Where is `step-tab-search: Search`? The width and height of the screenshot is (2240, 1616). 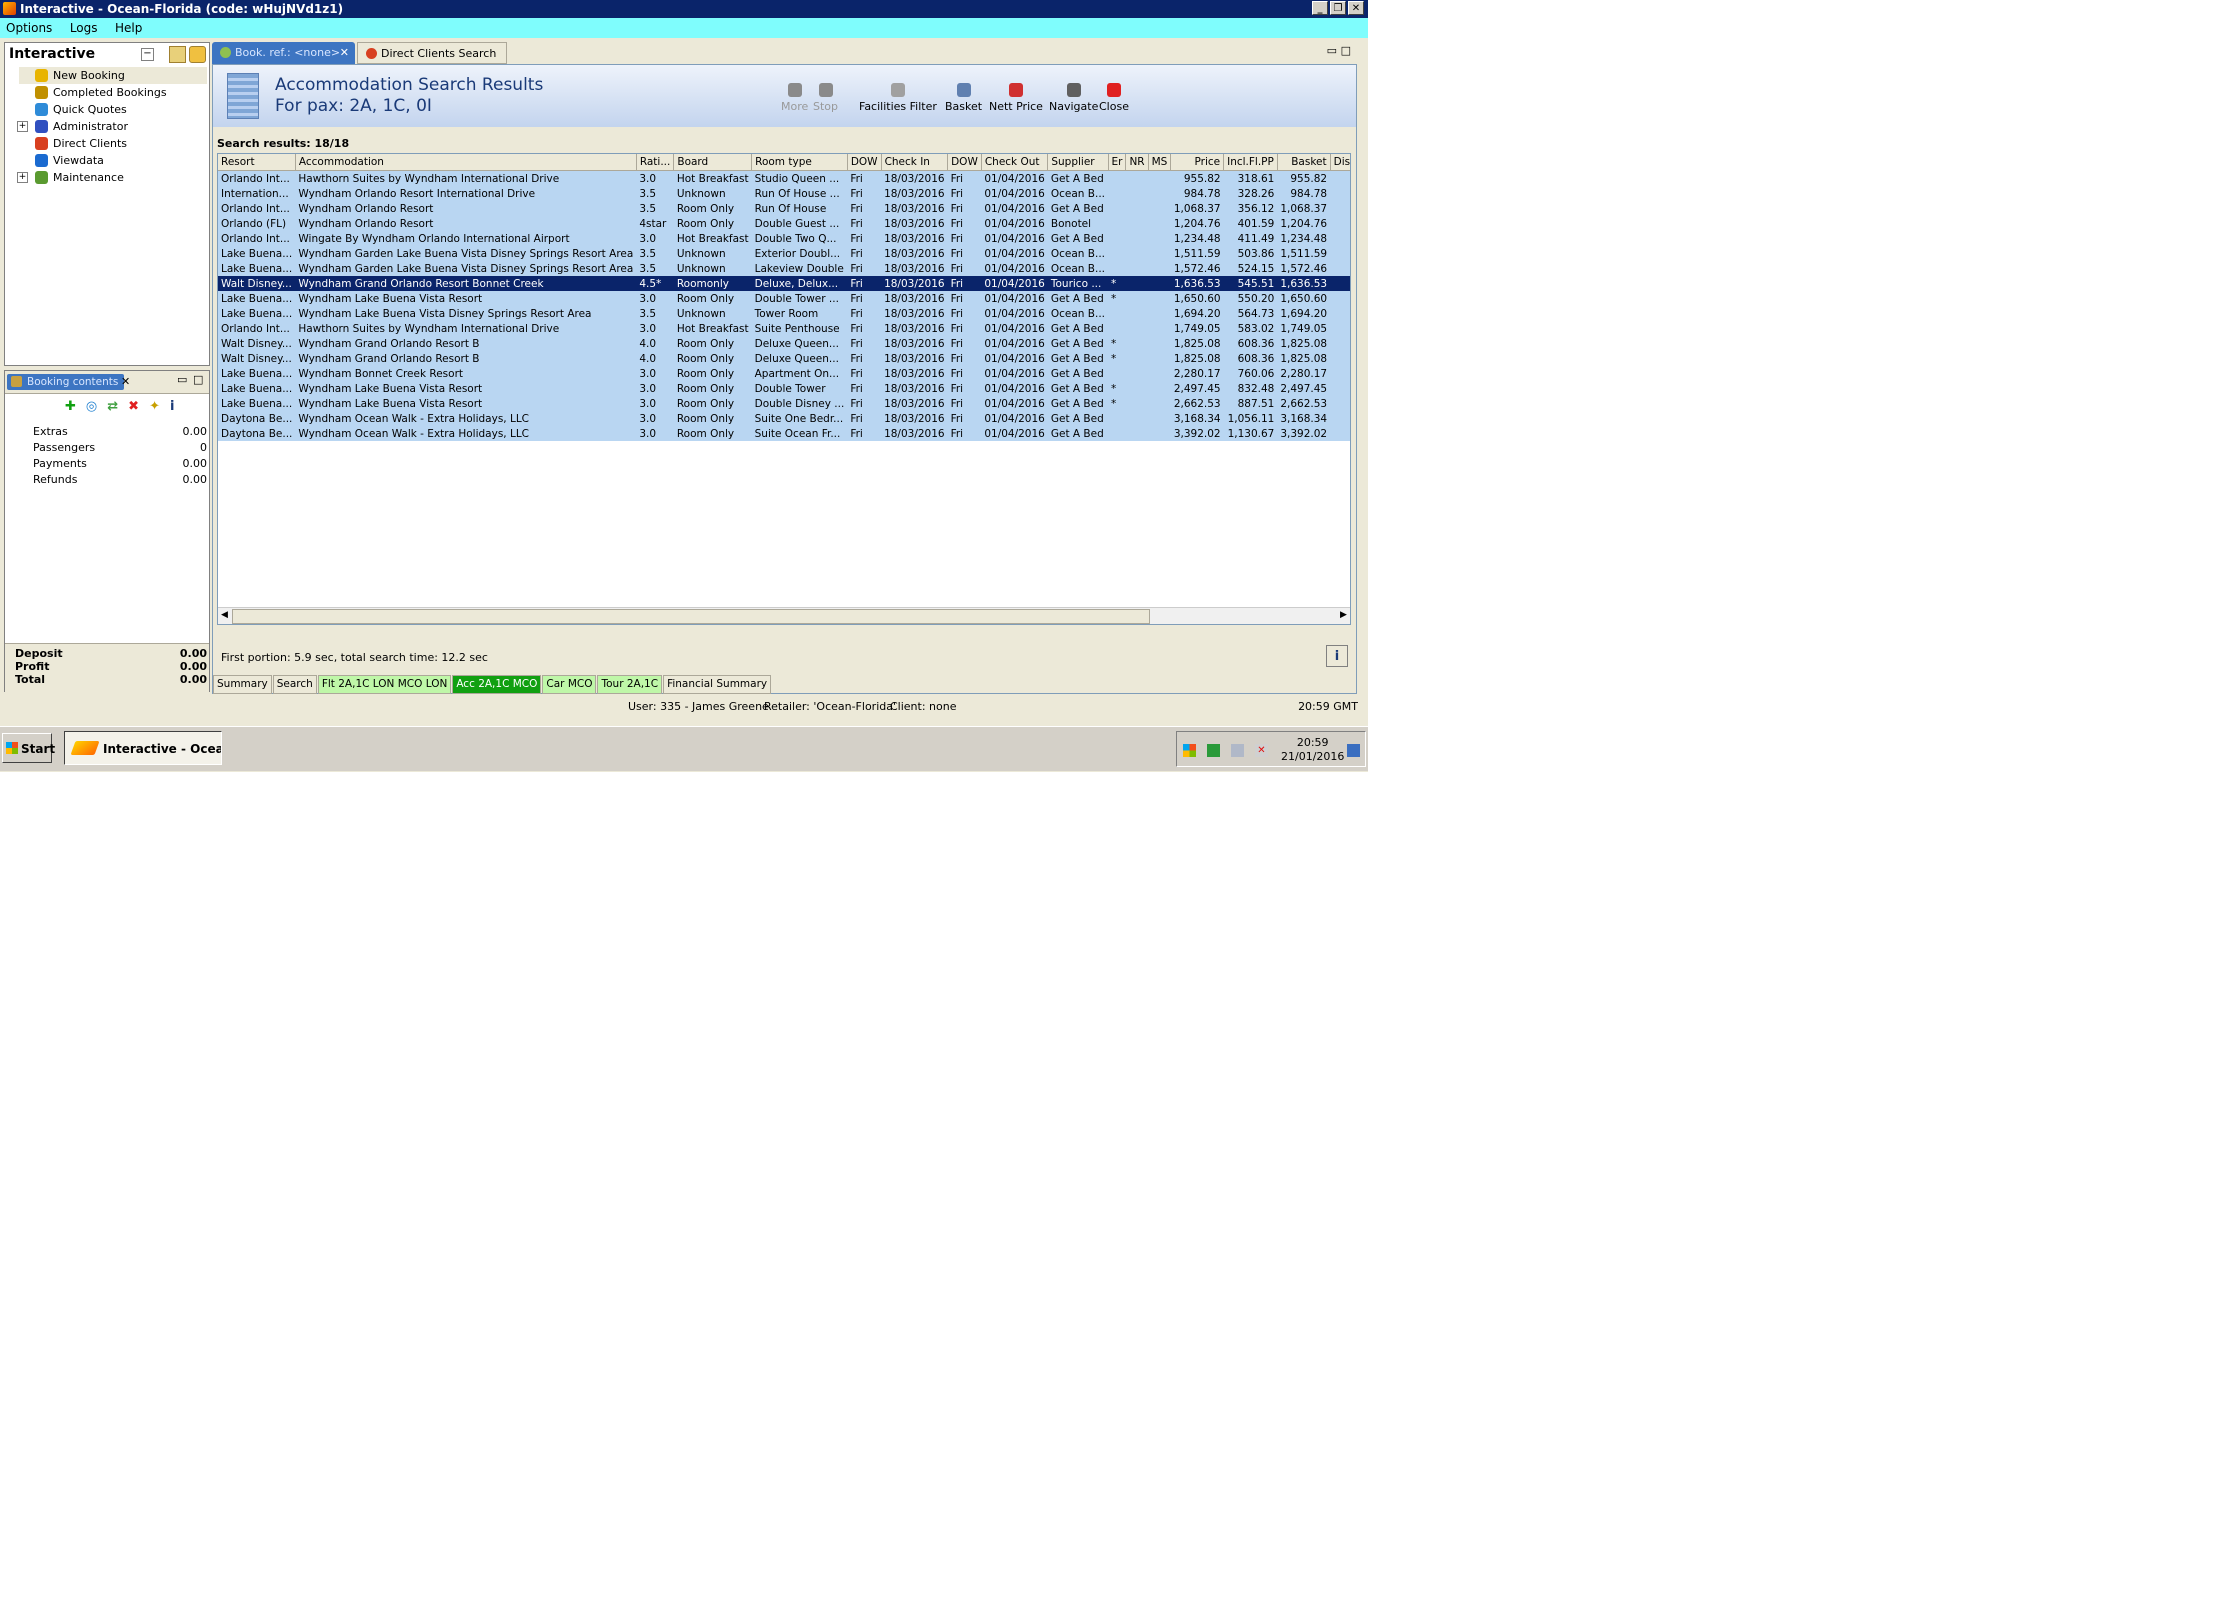
step-tab-search: Search is located at coordinates (294, 684).